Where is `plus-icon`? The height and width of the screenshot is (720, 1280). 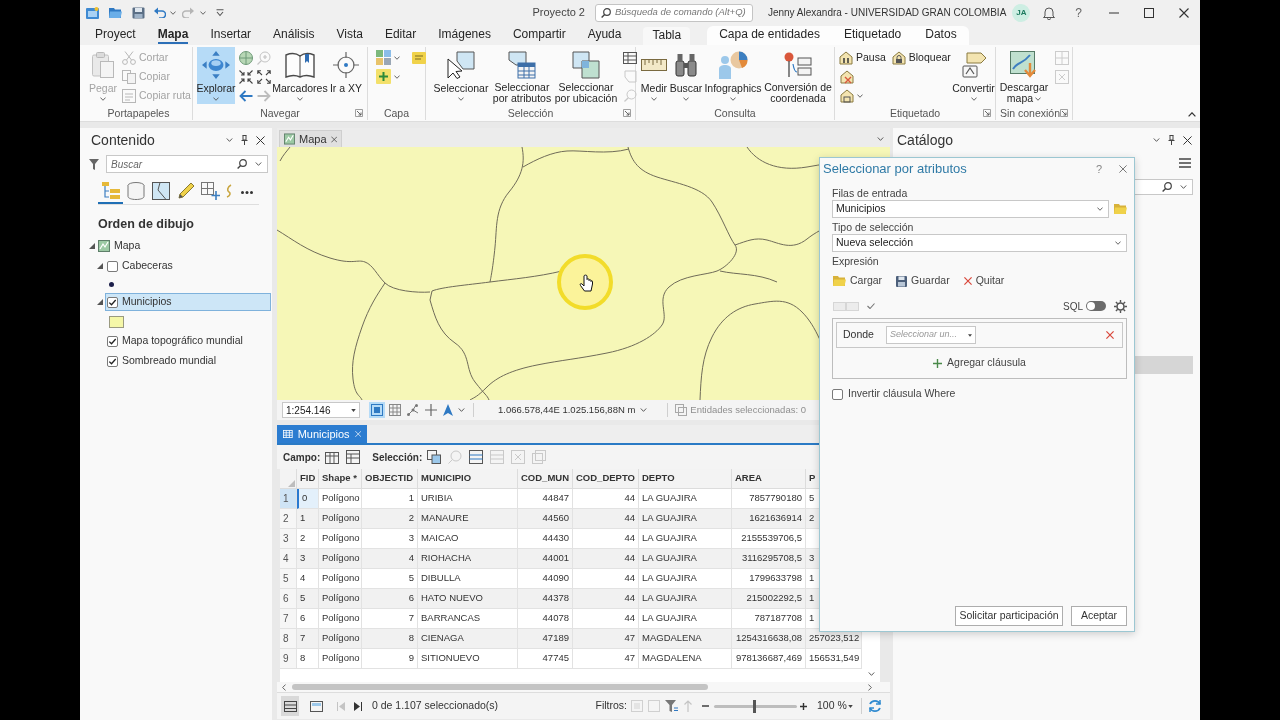
plus-icon is located at coordinates (803, 706).